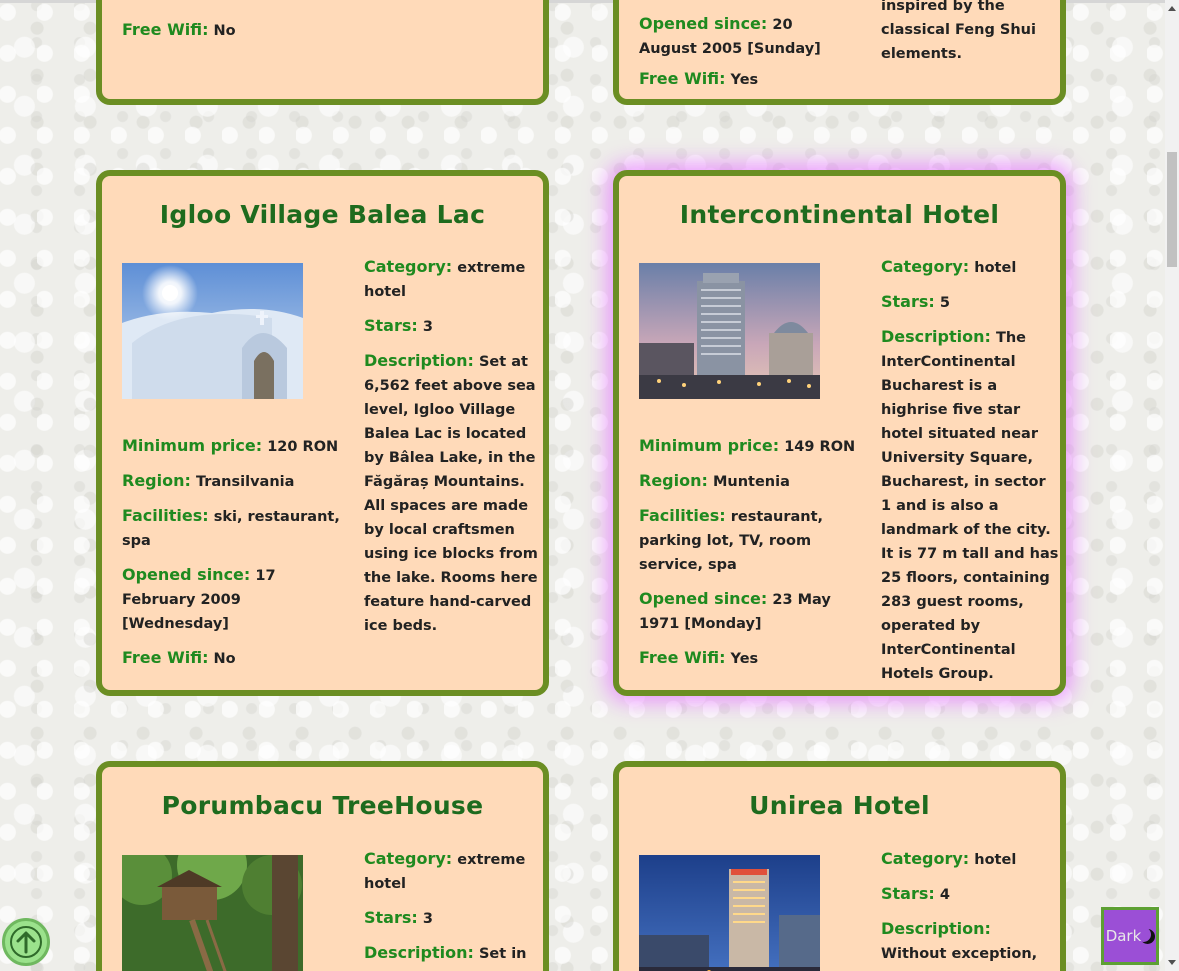  What do you see at coordinates (970, 894) in the screenshot?
I see `field-stars: Stars: 4` at bounding box center [970, 894].